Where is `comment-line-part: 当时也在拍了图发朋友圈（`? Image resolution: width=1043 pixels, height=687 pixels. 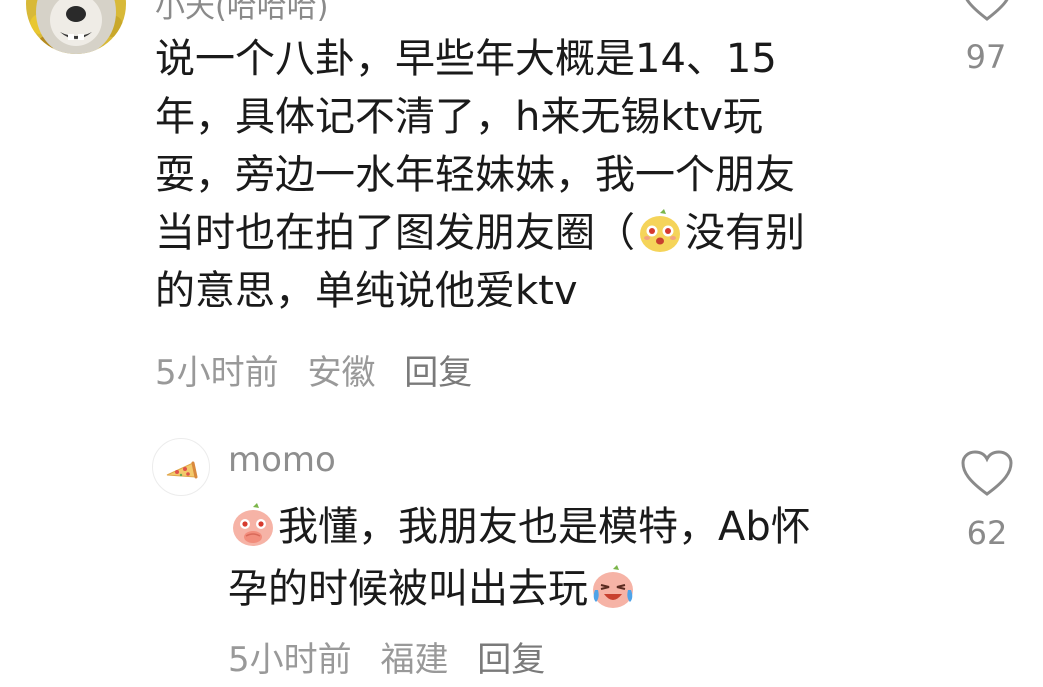 comment-line-part: 当时也在拍了图发朋友圈（ is located at coordinates (395, 233).